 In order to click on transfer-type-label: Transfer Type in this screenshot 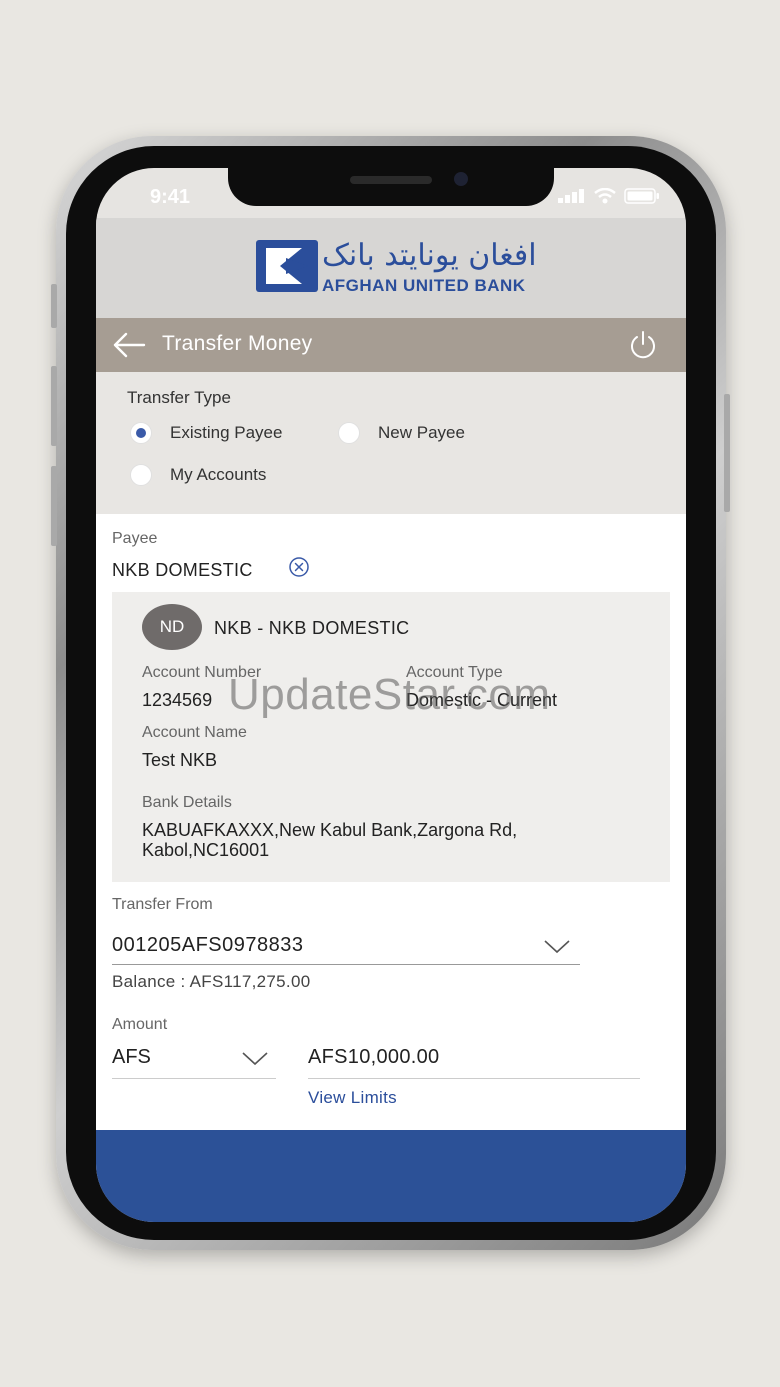, I will do `click(179, 397)`.